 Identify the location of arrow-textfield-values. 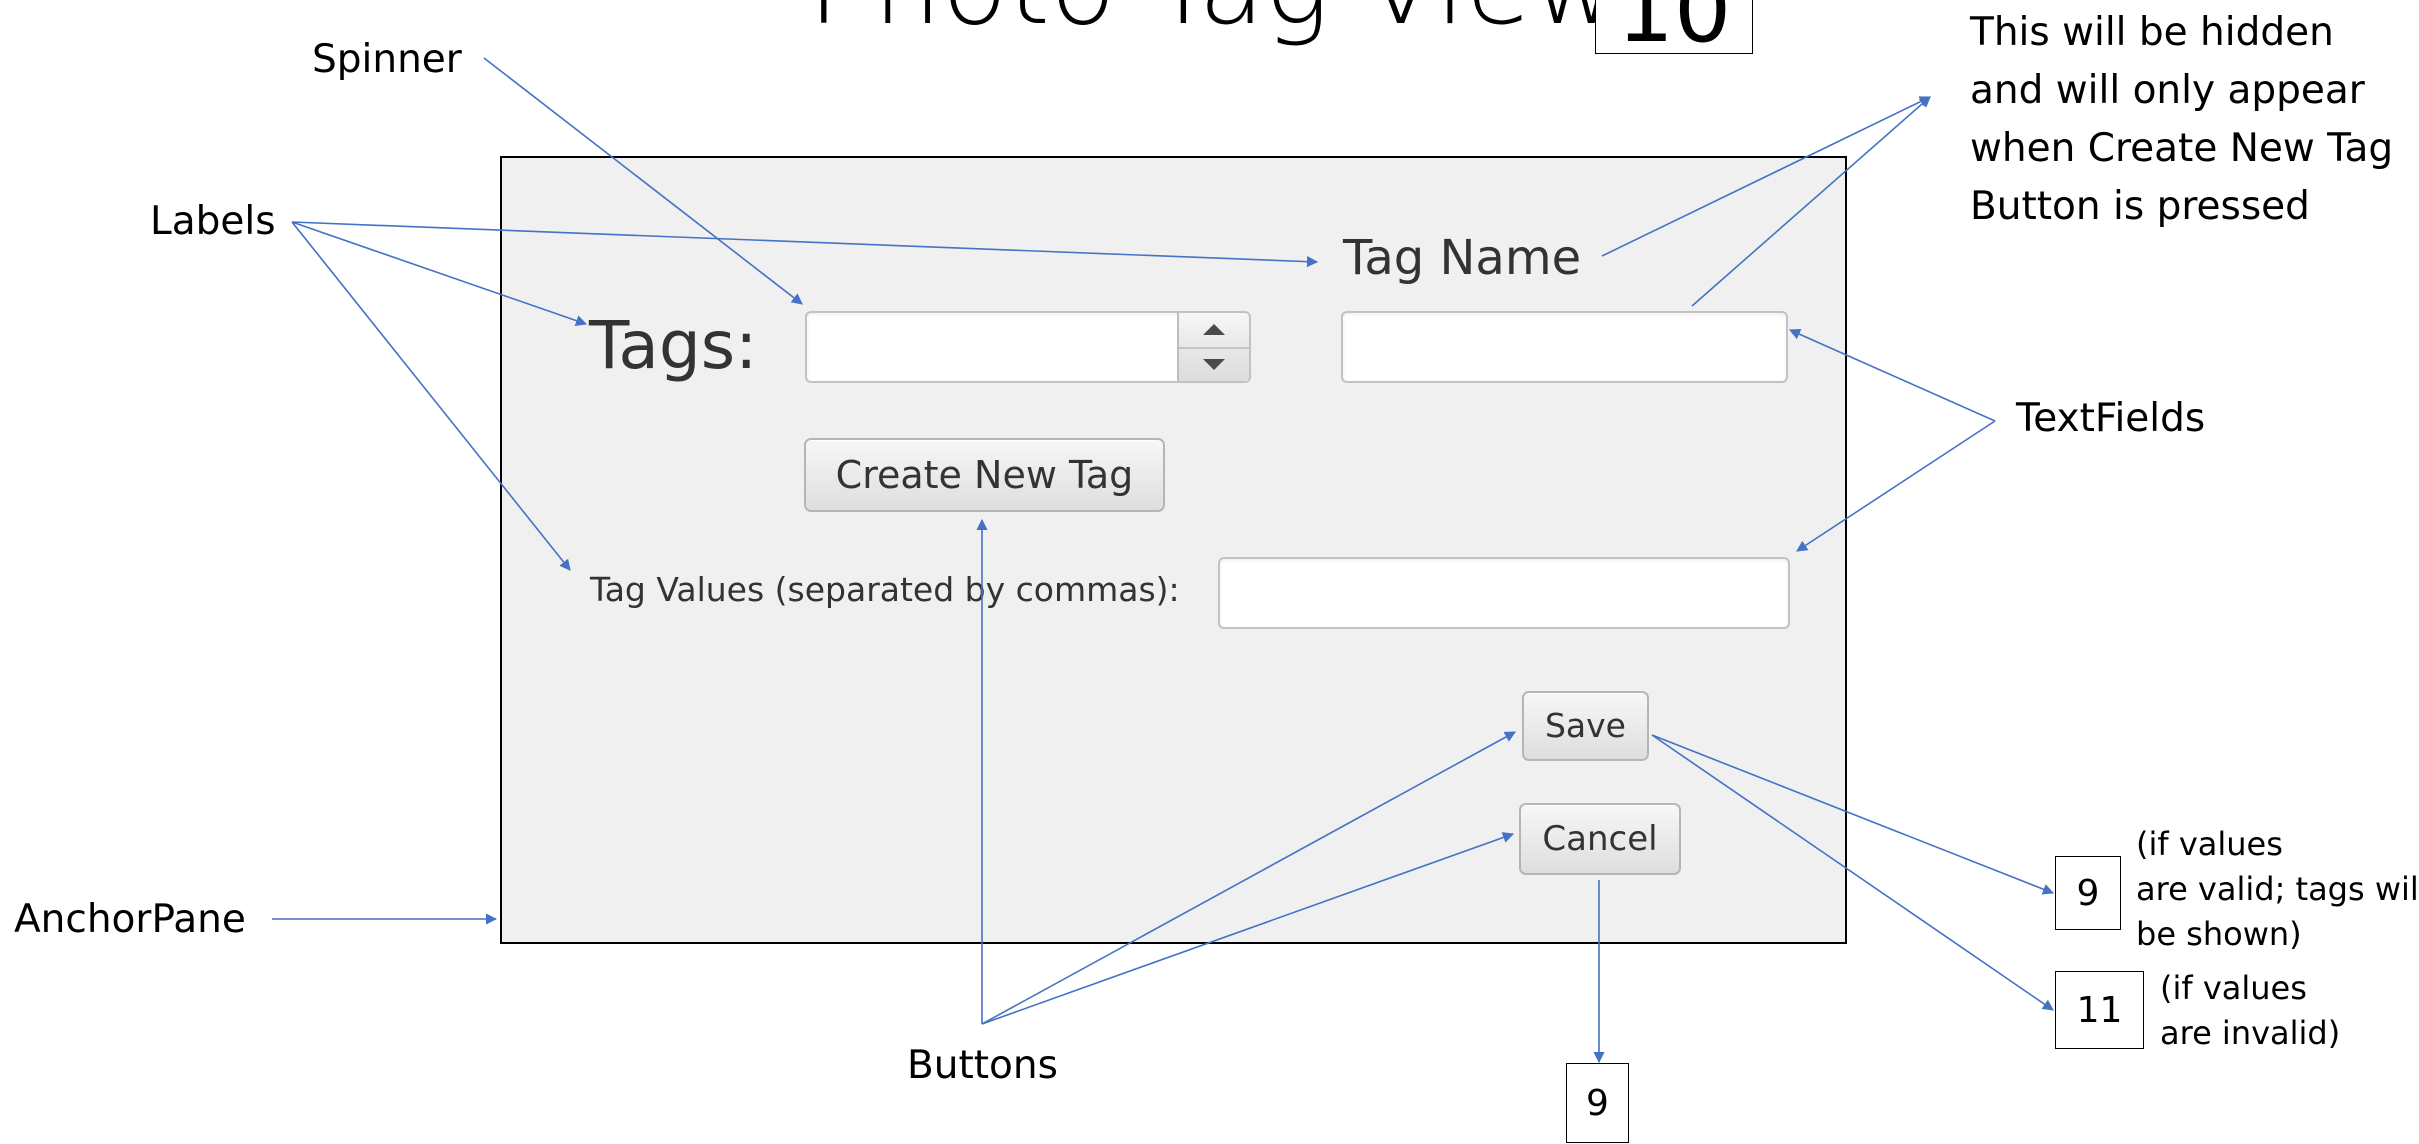
(1896, 486).